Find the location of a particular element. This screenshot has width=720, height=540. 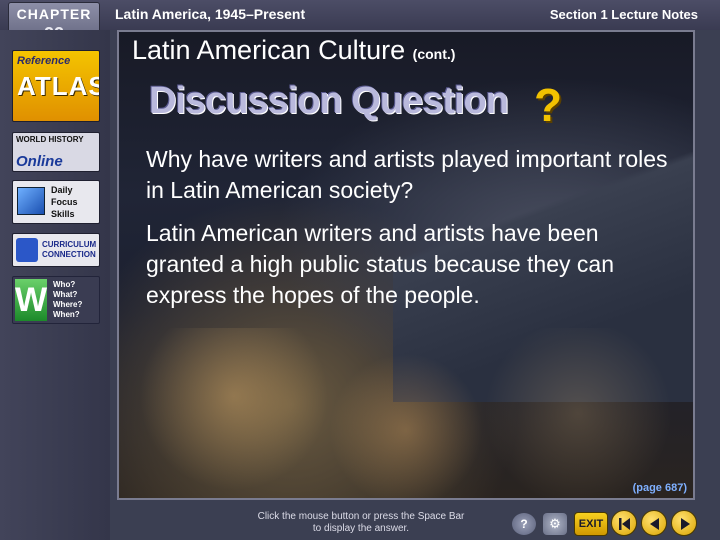

cube-icon is located at coordinates (31, 201).